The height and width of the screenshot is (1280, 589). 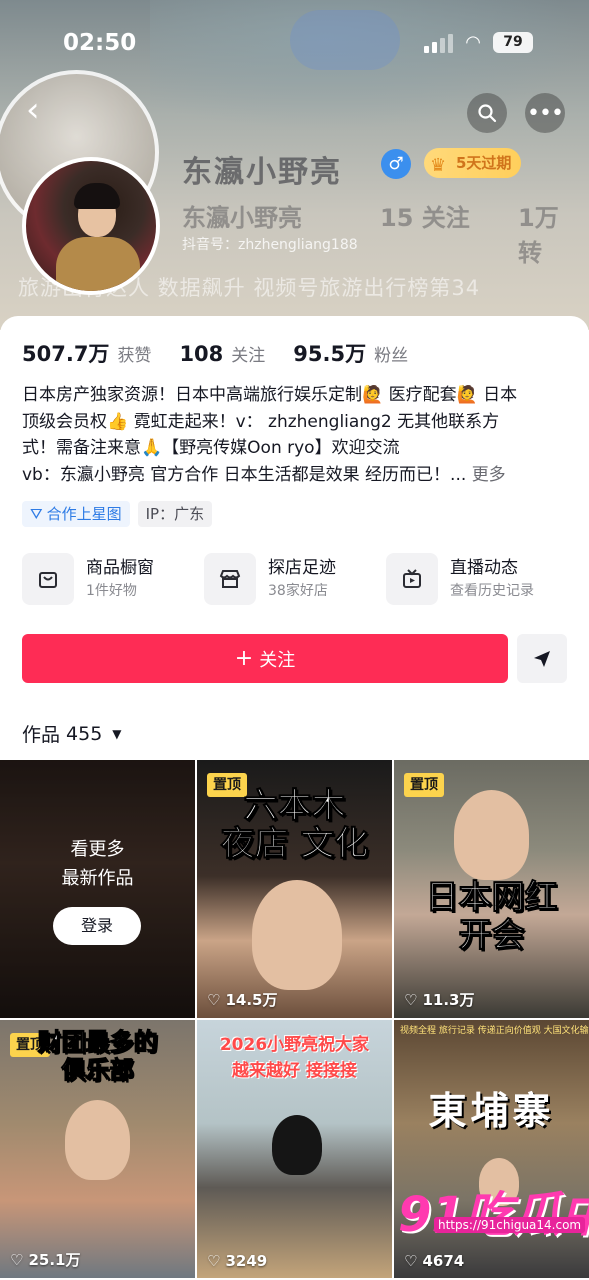 What do you see at coordinates (97, 926) in the screenshot?
I see `login-button: 登录` at bounding box center [97, 926].